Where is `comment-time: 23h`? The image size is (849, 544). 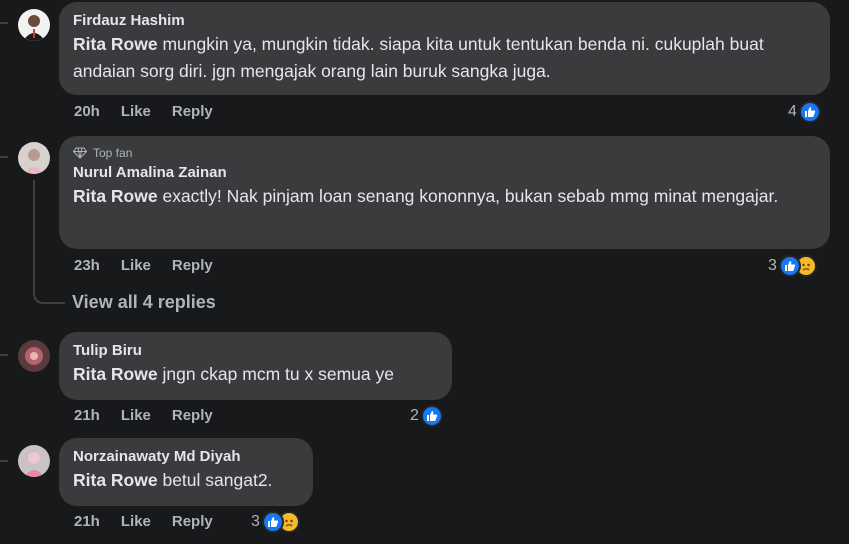 comment-time: 23h is located at coordinates (87, 265).